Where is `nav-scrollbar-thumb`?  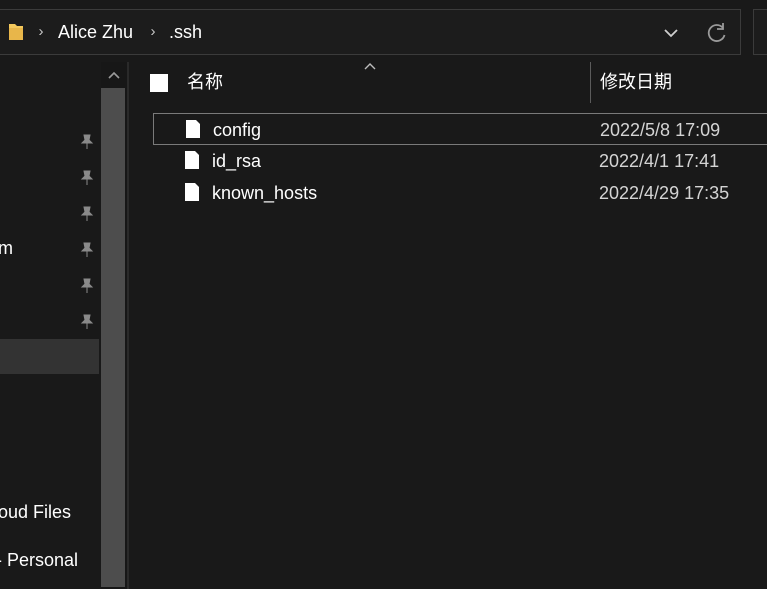 nav-scrollbar-thumb is located at coordinates (113, 337).